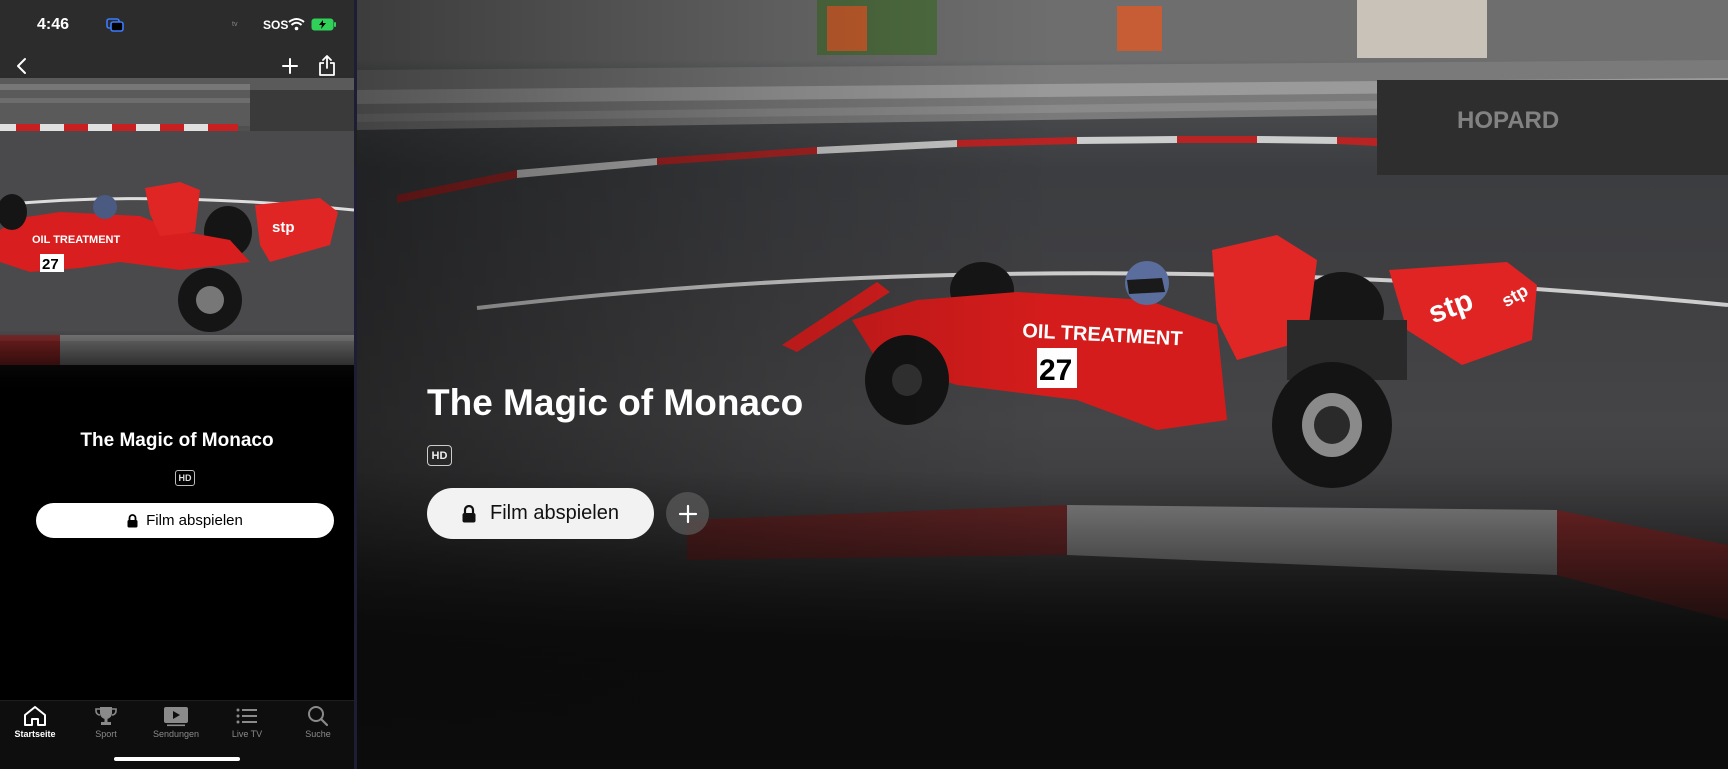 The image size is (1728, 769). Describe the element at coordinates (235, 24) in the screenshot. I see `status-tv-label: tv` at that location.